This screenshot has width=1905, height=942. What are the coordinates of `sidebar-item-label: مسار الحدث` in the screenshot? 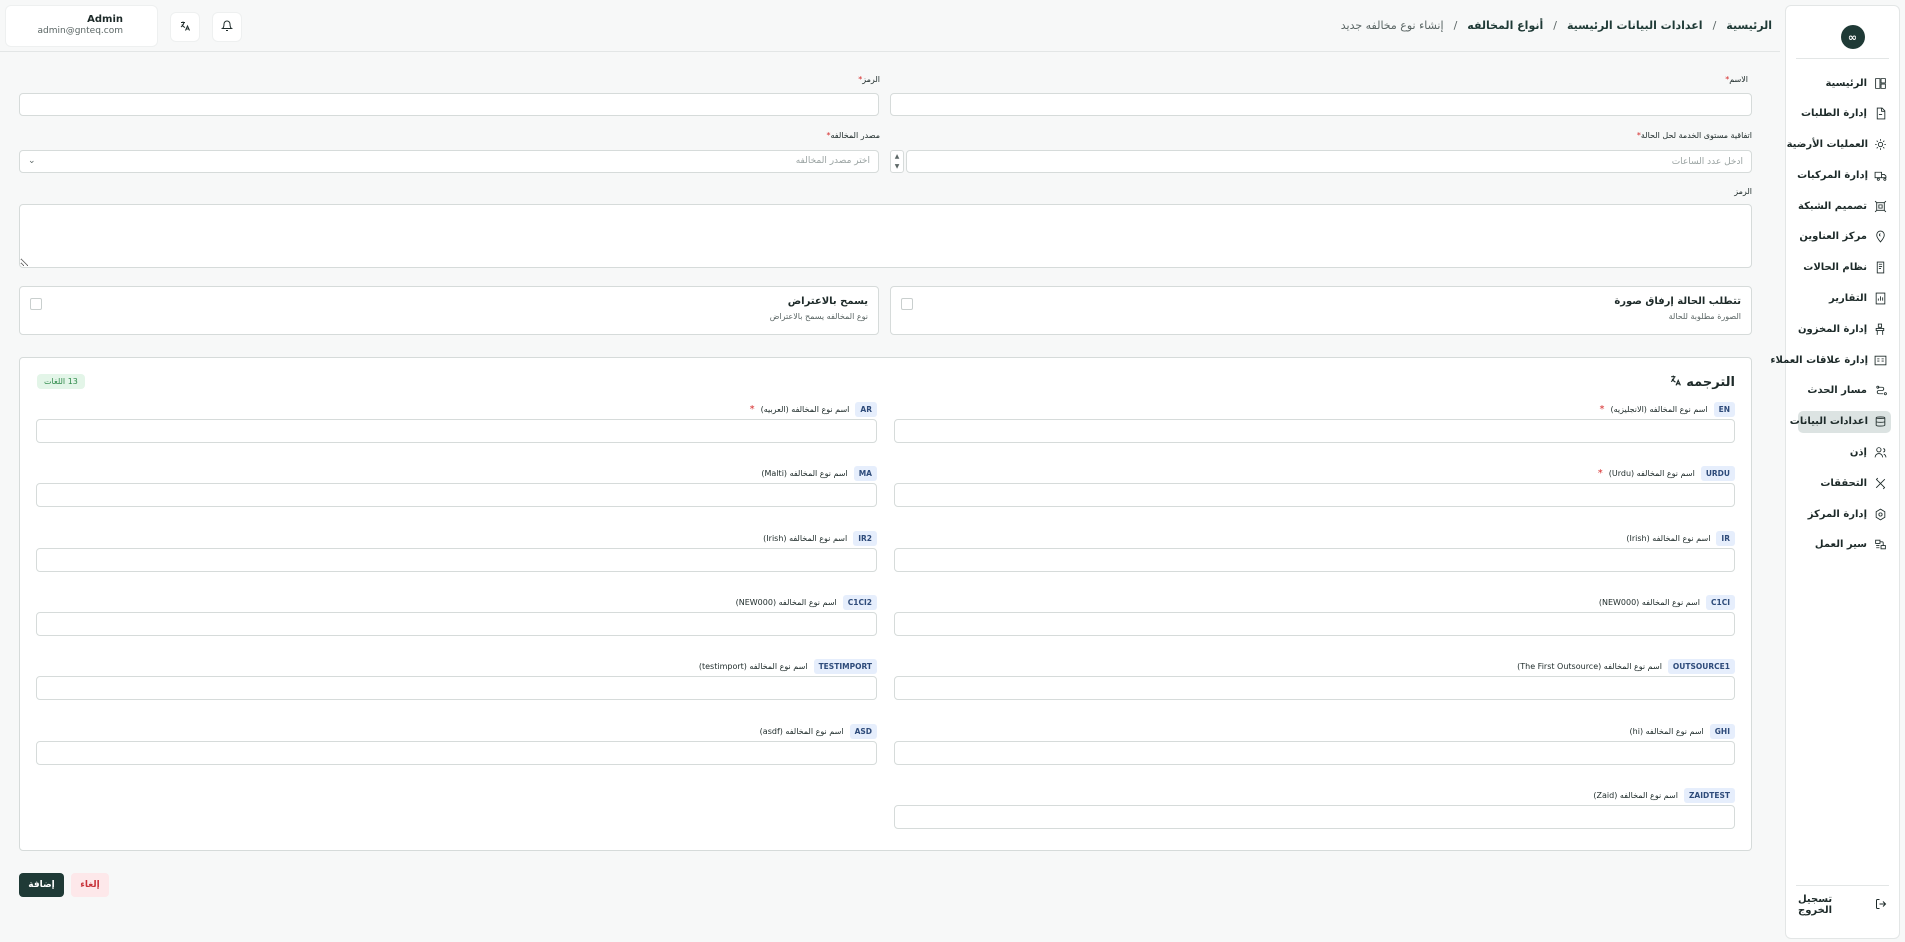 It's located at (1837, 391).